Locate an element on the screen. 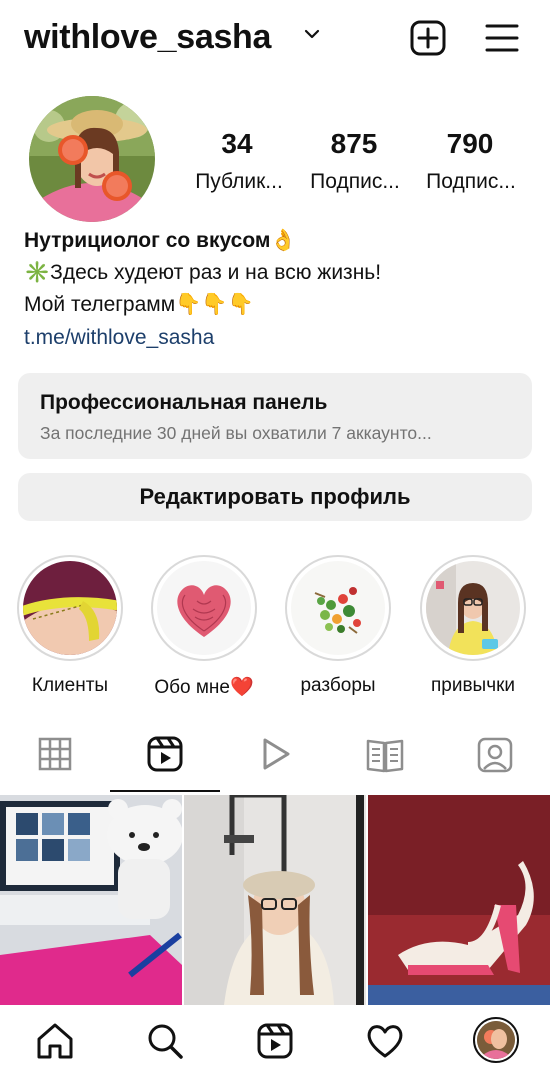 Image resolution: width=550 pixels, height=1080 pixels. new-post-icon is located at coordinates (428, 38).